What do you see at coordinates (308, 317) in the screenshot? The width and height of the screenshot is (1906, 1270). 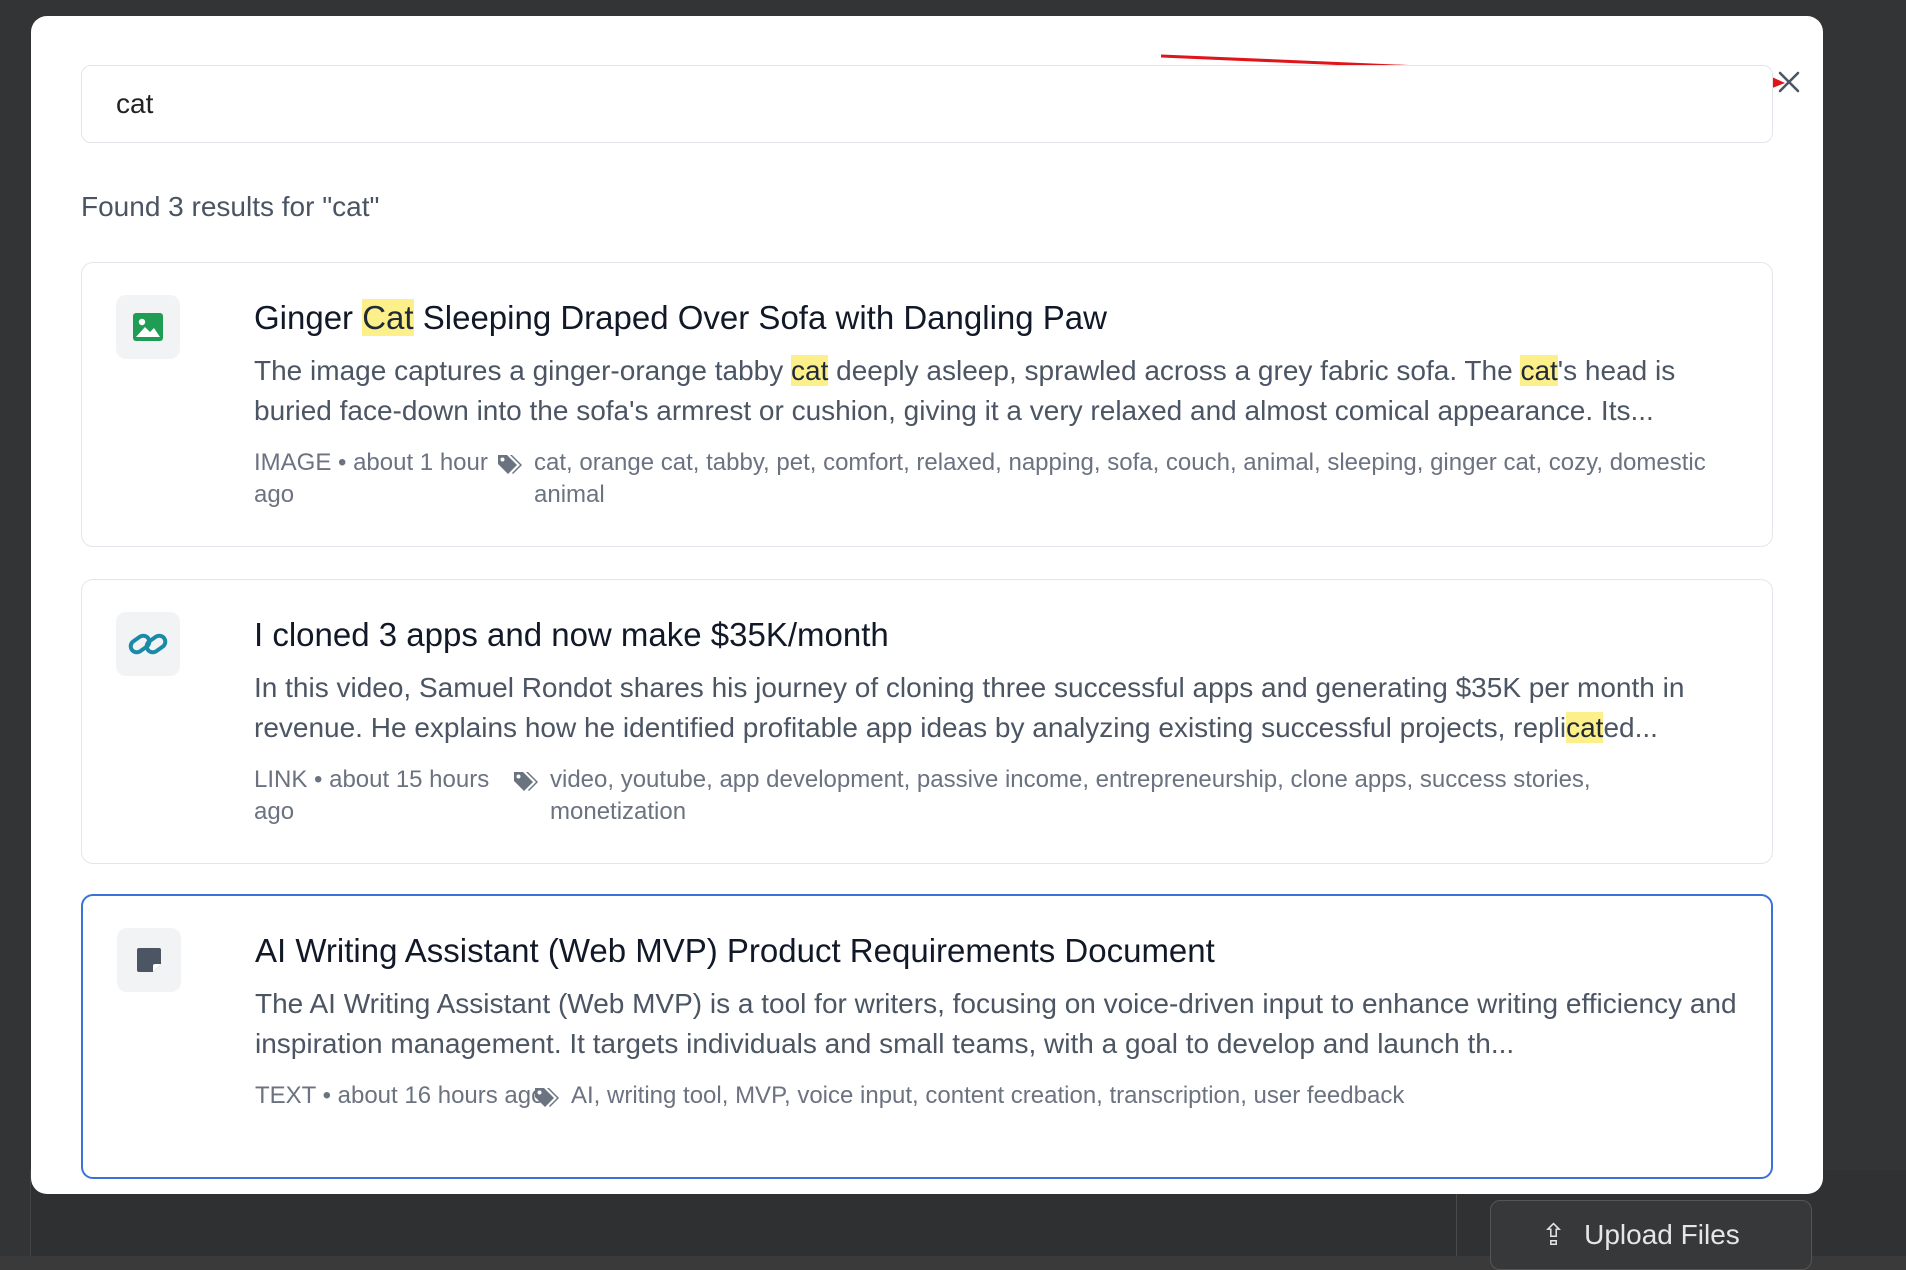 I see `text-segment: Ginger` at bounding box center [308, 317].